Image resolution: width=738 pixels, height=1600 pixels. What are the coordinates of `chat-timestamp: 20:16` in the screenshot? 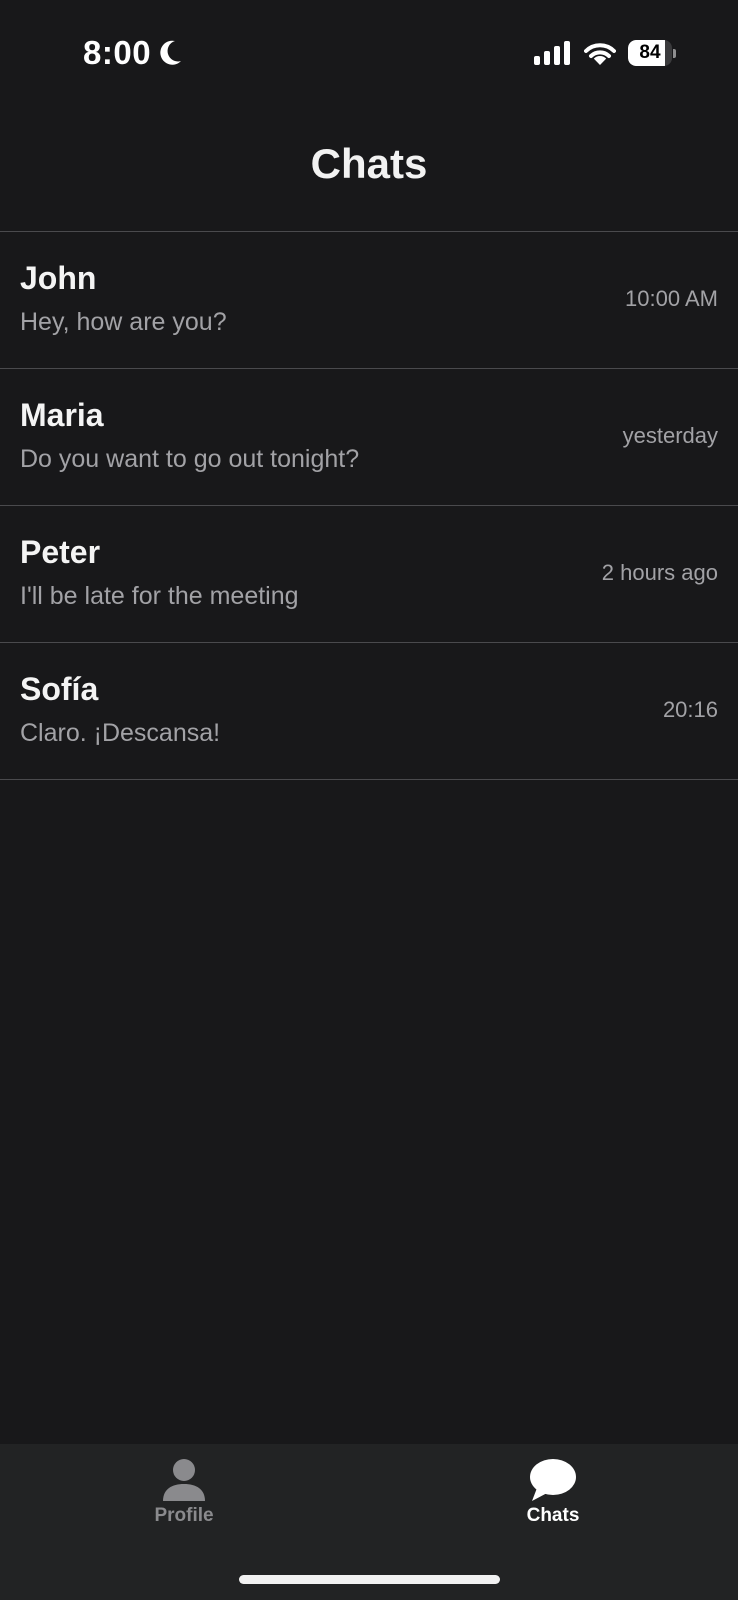 It's located at (690, 709).